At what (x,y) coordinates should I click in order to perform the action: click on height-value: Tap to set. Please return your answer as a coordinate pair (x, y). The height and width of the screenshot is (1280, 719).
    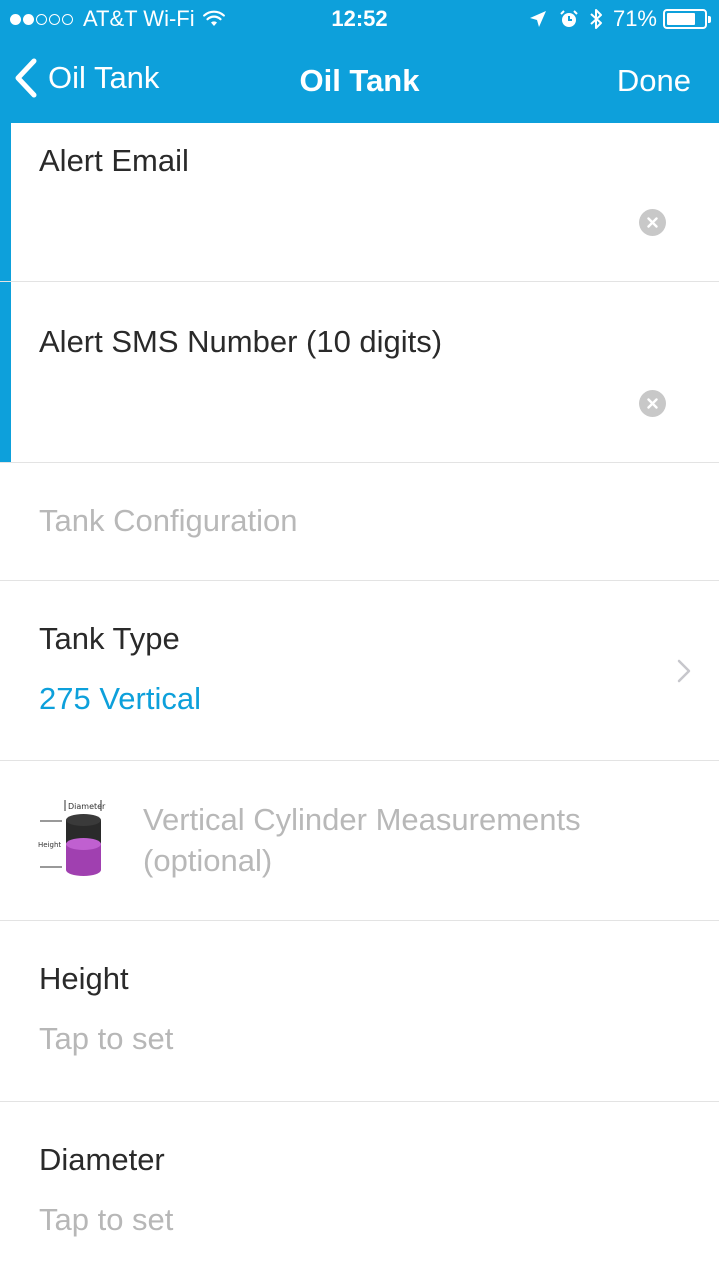
    Looking at the image, I should click on (106, 1039).